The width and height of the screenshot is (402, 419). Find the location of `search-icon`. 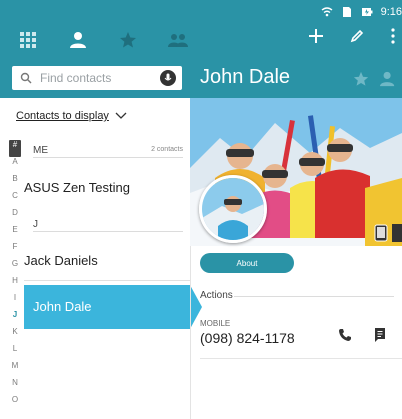

search-icon is located at coordinates (26, 78).